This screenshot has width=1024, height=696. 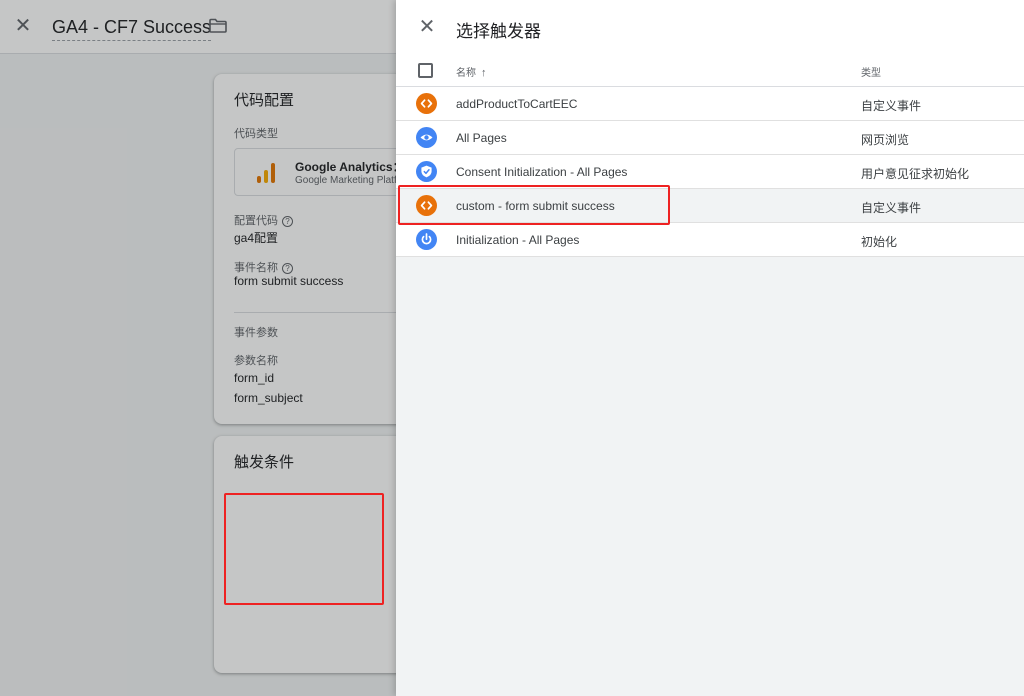 I want to click on power-icon, so click(x=426, y=239).